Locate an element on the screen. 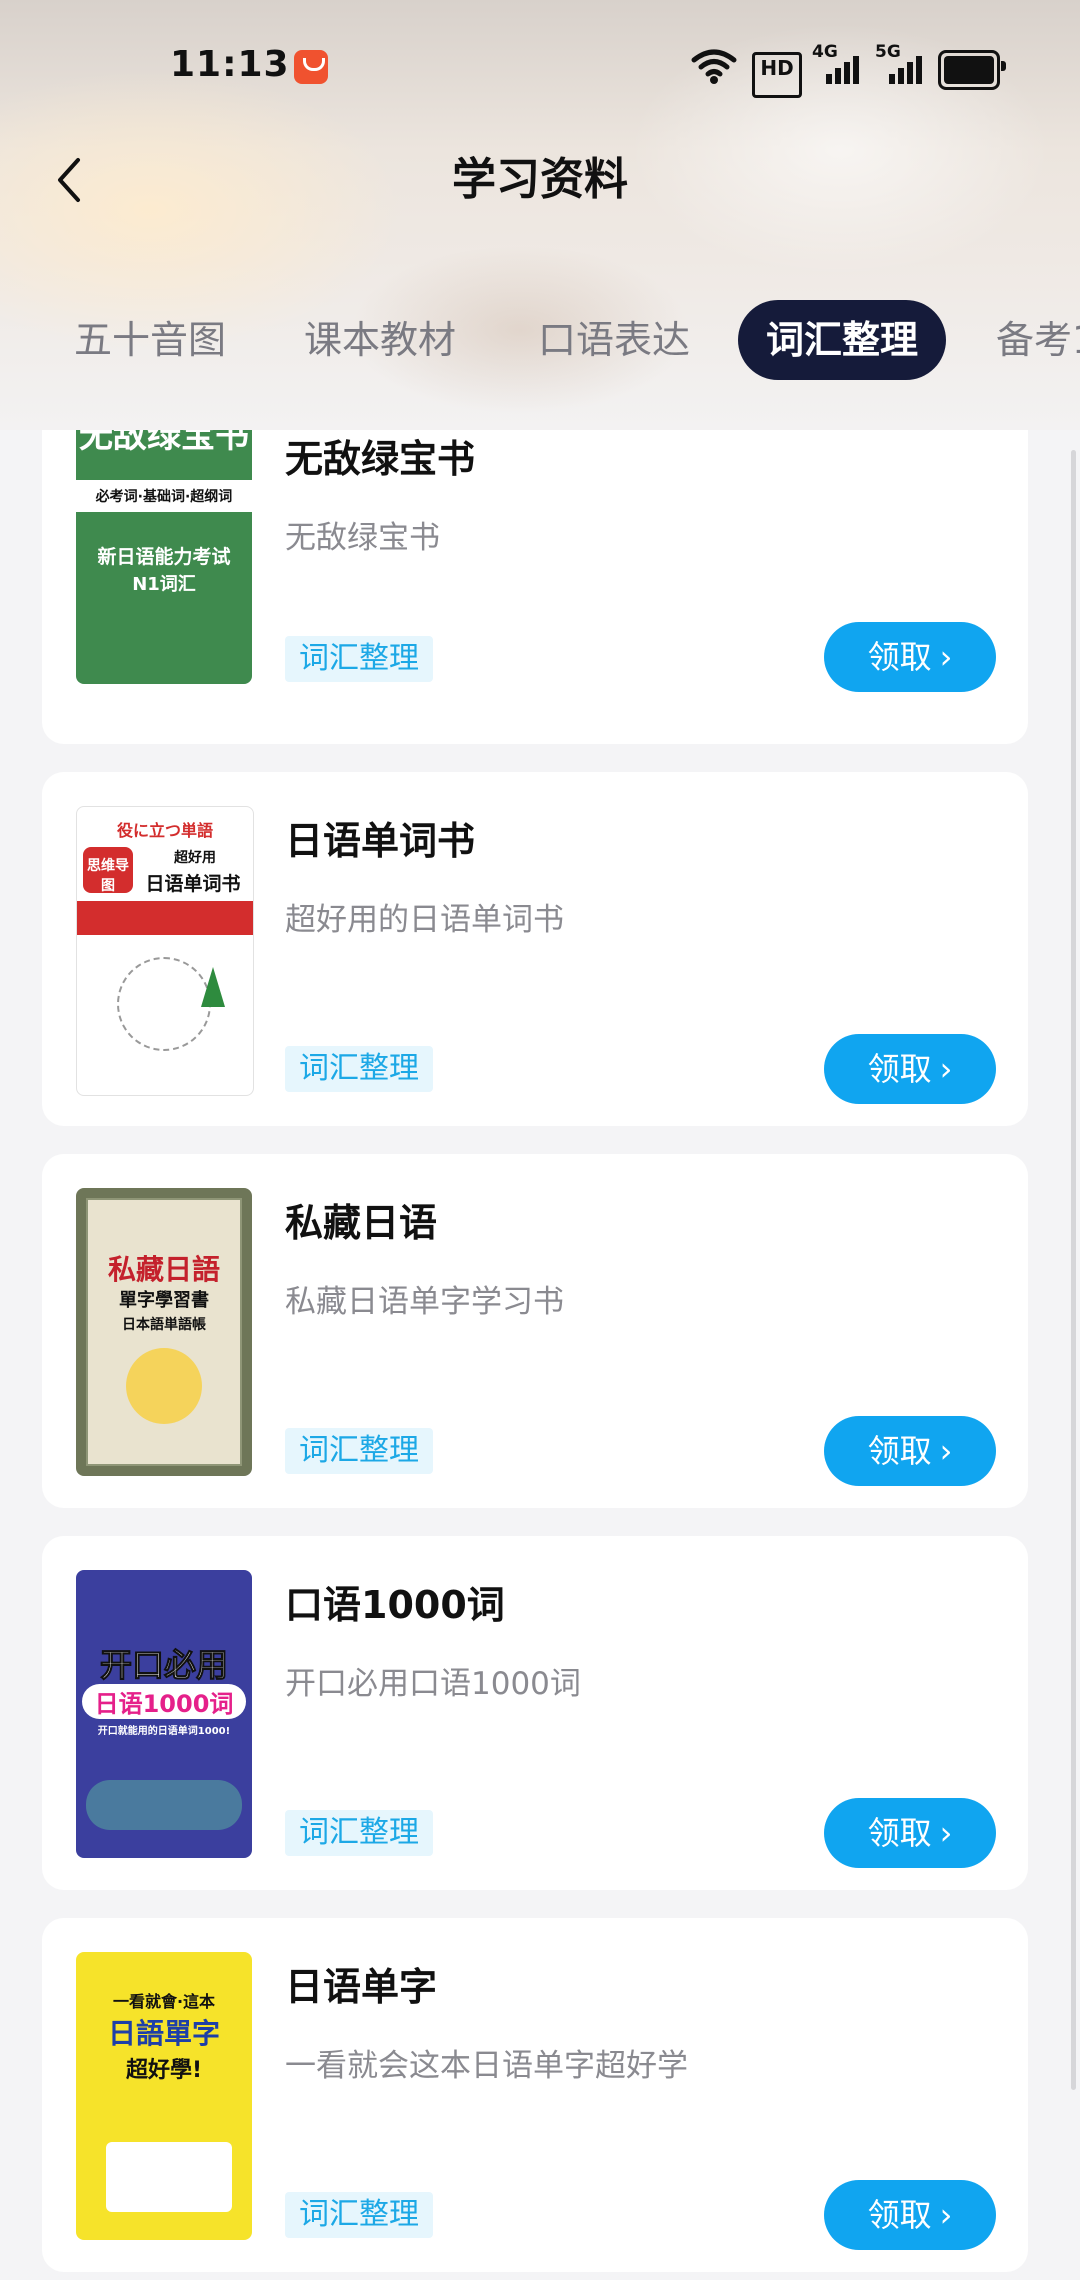  book-cover-image: 开口必用 日语1000词 开口就能用的日语单词1000! is located at coordinates (164, 1714).